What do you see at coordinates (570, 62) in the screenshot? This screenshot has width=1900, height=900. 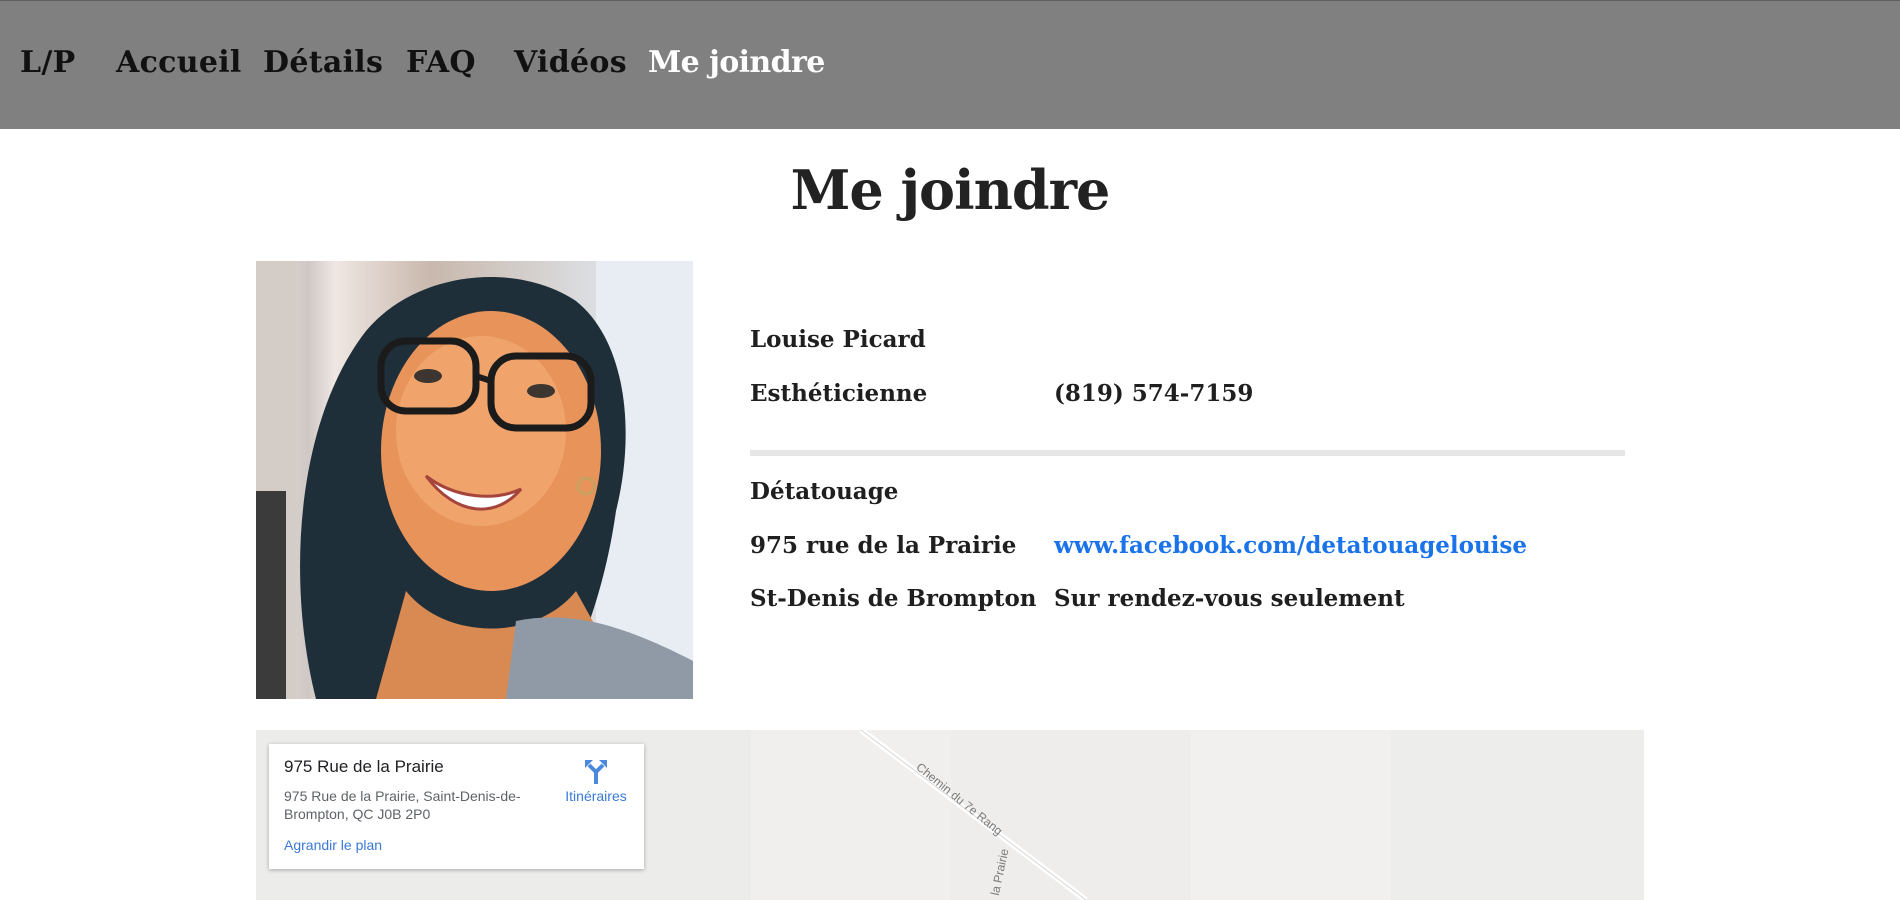 I see `nav-item-videos: Vidéos` at bounding box center [570, 62].